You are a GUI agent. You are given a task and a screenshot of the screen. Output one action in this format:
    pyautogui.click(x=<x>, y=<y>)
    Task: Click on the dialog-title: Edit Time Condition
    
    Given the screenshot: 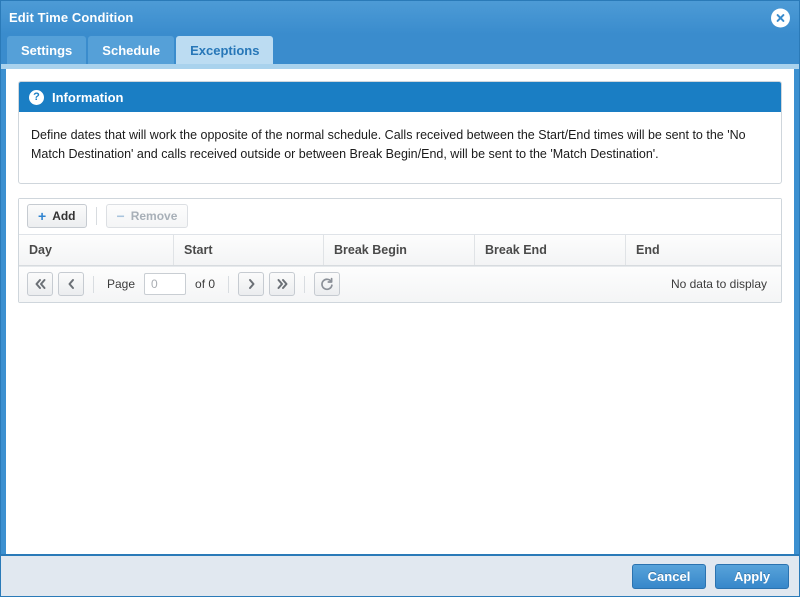 What is the action you would take?
    pyautogui.click(x=71, y=17)
    